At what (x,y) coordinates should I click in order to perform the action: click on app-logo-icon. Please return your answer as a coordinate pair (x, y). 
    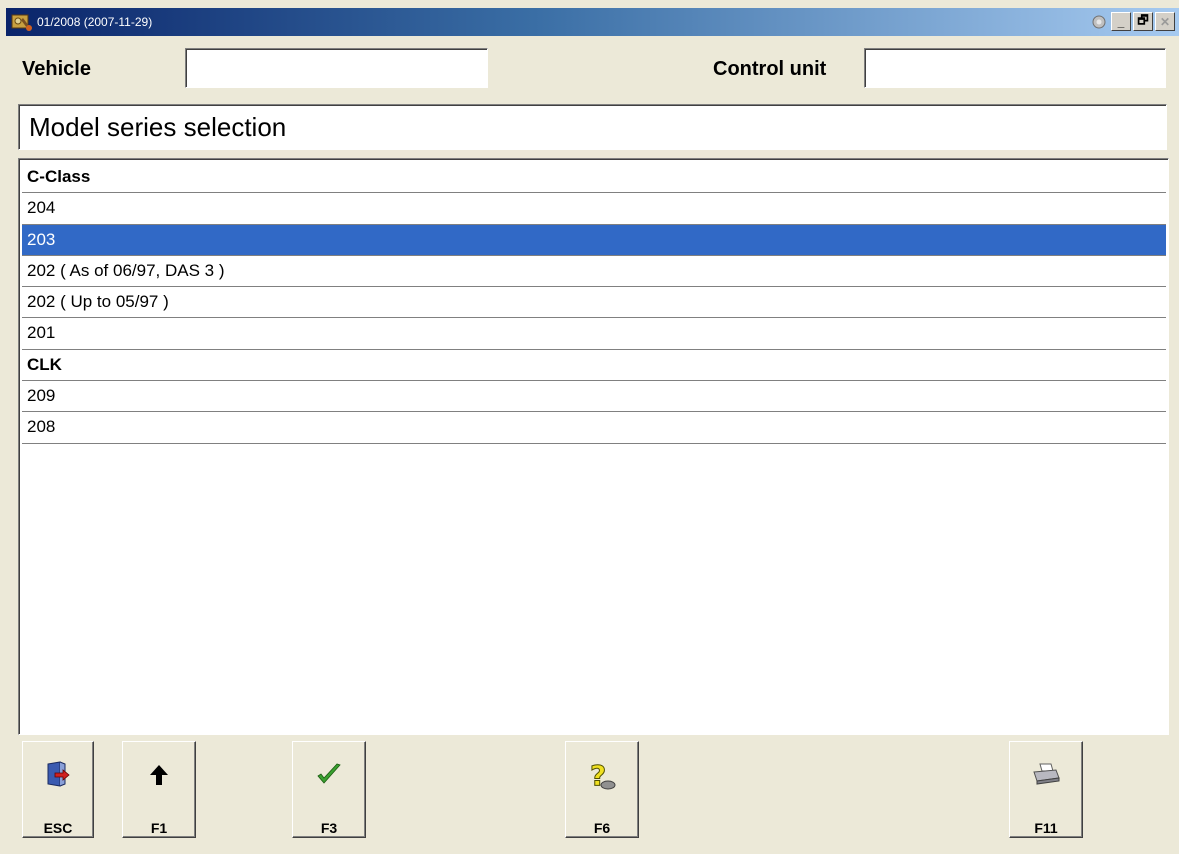
    Looking at the image, I should click on (22, 22).